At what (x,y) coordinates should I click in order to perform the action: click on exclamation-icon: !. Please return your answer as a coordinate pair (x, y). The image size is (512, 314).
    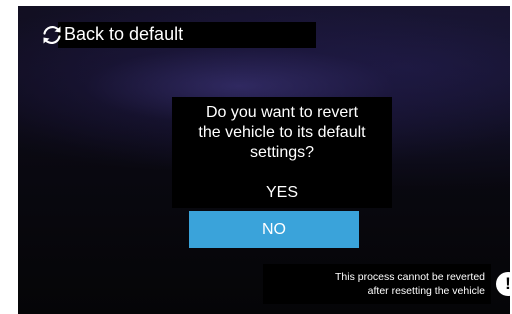
    Looking at the image, I should click on (503, 284).